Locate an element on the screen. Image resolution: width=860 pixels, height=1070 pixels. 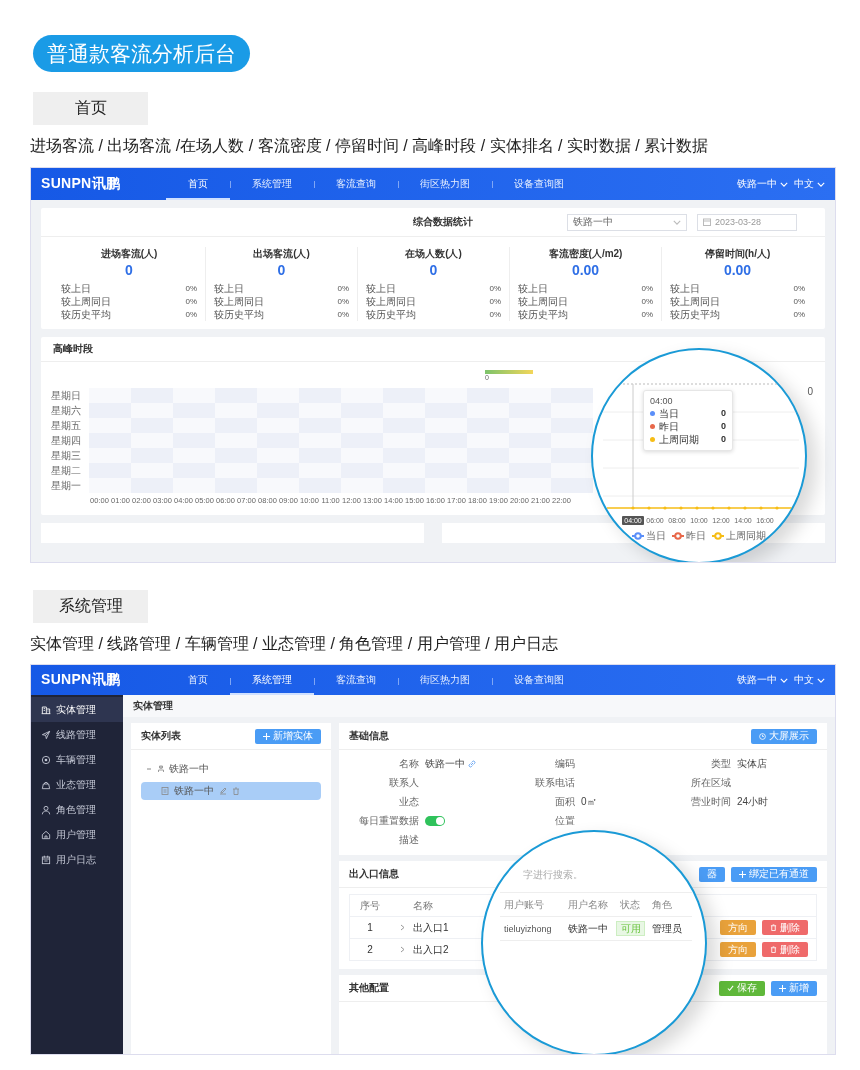
feature-list: 进场客流 / 出场客流 /在场人数 / 客流密度 / 停留时间 / 高峰时段 / 实体排名 / 实时数据 / 累计数据 is located at coordinates (433, 146).